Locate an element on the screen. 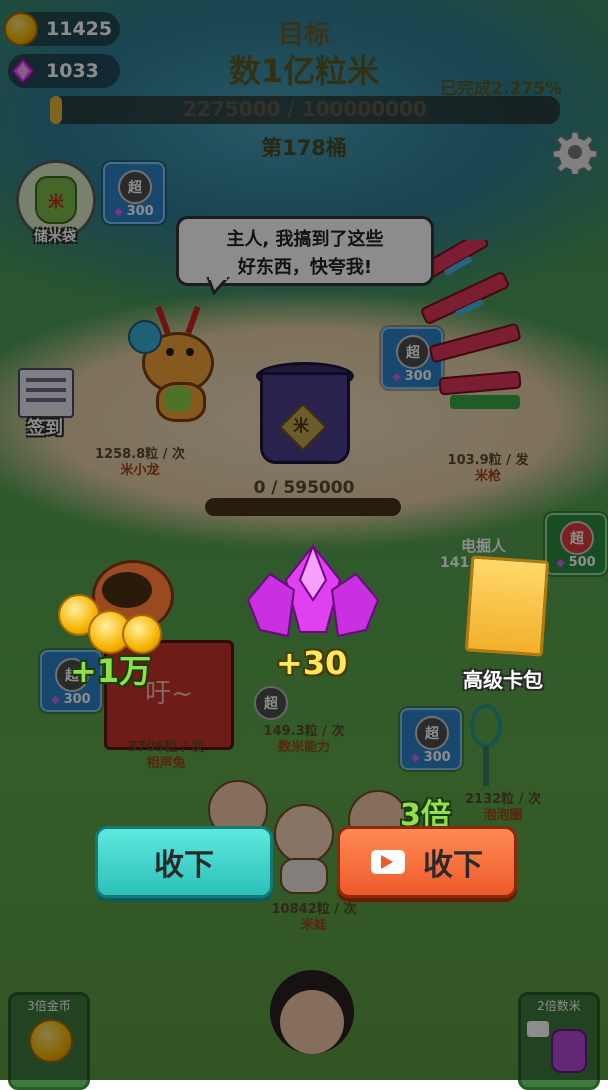 The width and height of the screenshot is (608, 1090). gem-reward-amount: +30 is located at coordinates (312, 663).